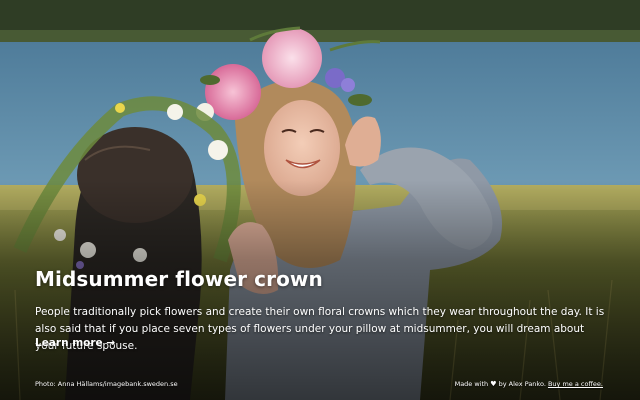 The height and width of the screenshot is (400, 640). What do you see at coordinates (106, 384) in the screenshot?
I see `photo-credit: Photo: Anna Hällams/imagebank.sweden.se` at bounding box center [106, 384].